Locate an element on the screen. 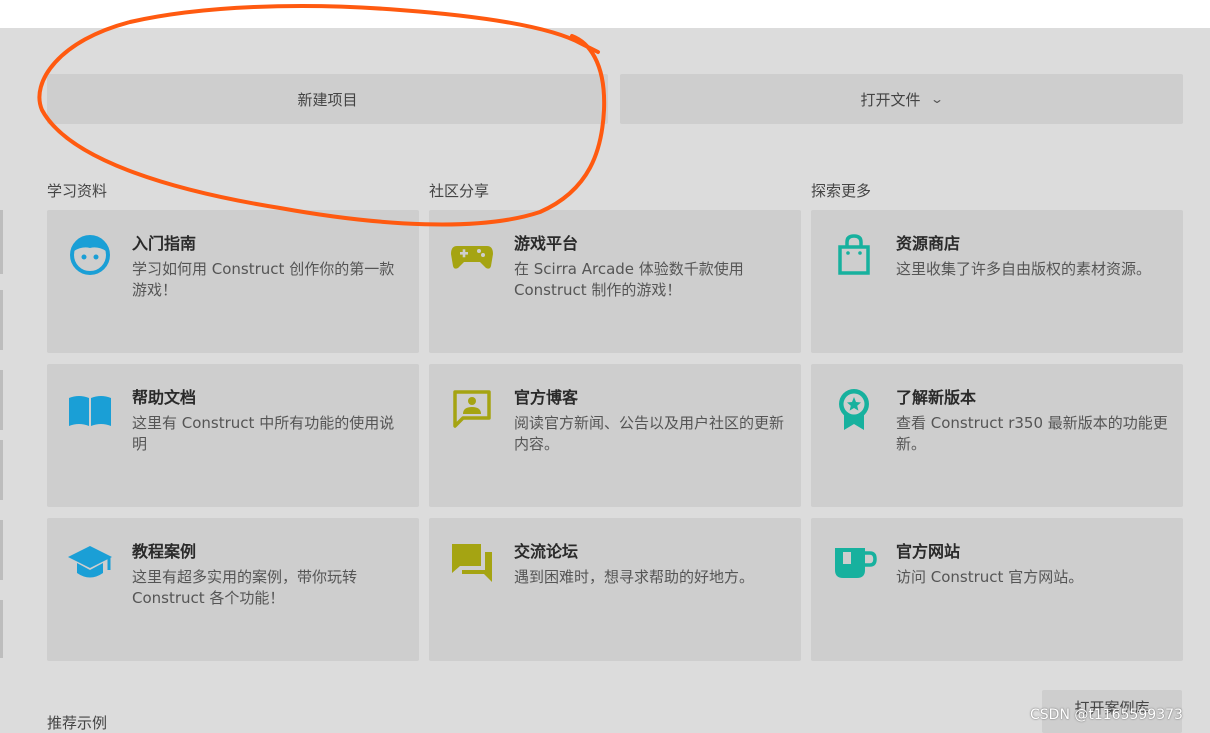  card-description: 查看 Construct r350 最新版本的功能更新。 is located at coordinates (1032, 433).